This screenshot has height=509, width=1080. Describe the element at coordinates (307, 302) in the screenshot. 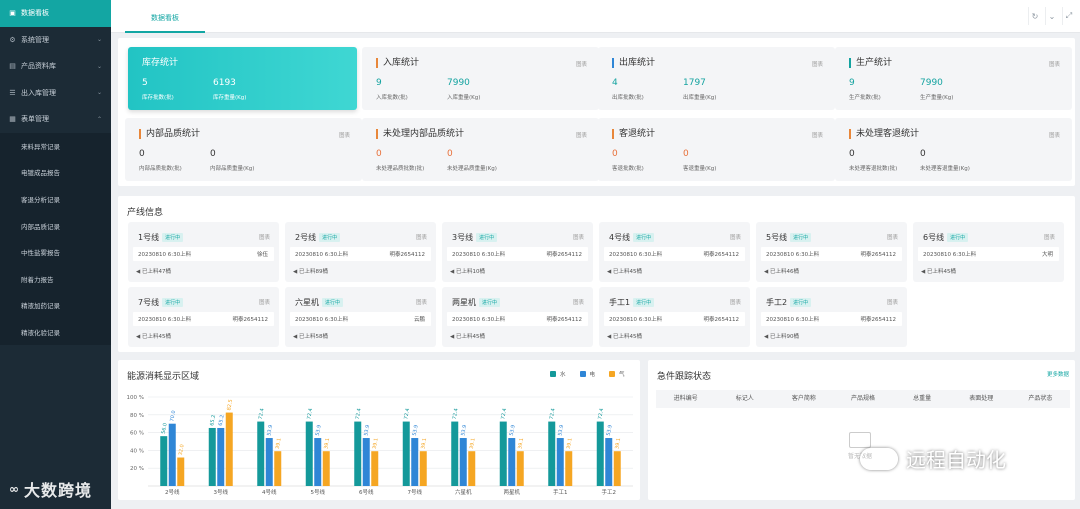

I see `line-name-text: 六星机` at that location.